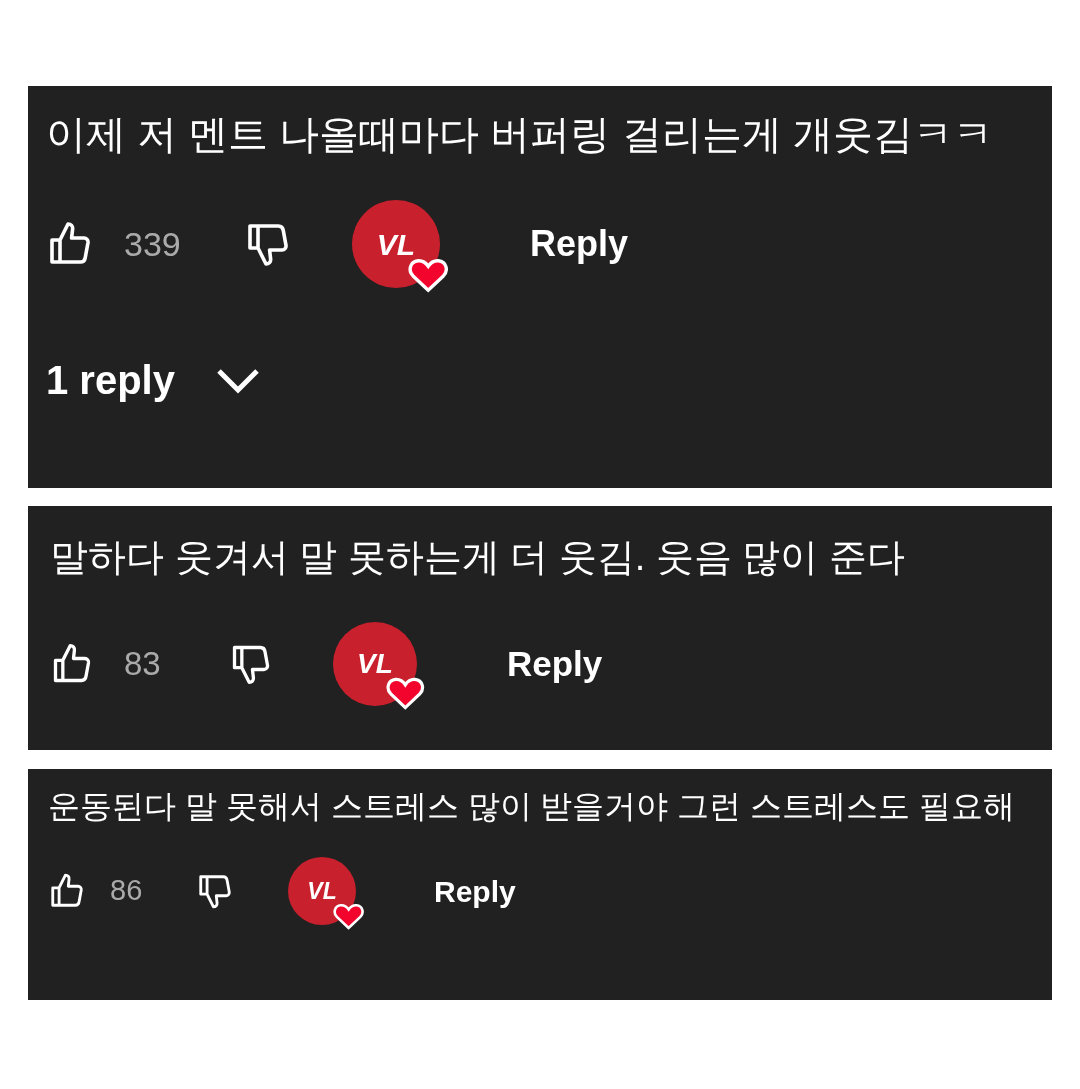 This screenshot has height=1089, width=1080. I want to click on like-count: 83, so click(143, 664).